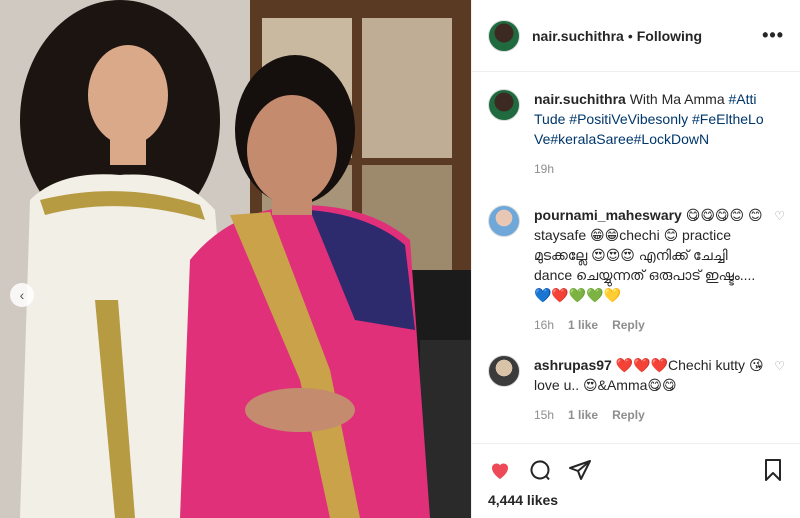  Describe the element at coordinates (773, 470) in the screenshot. I see `save-bookmark-icon` at that location.